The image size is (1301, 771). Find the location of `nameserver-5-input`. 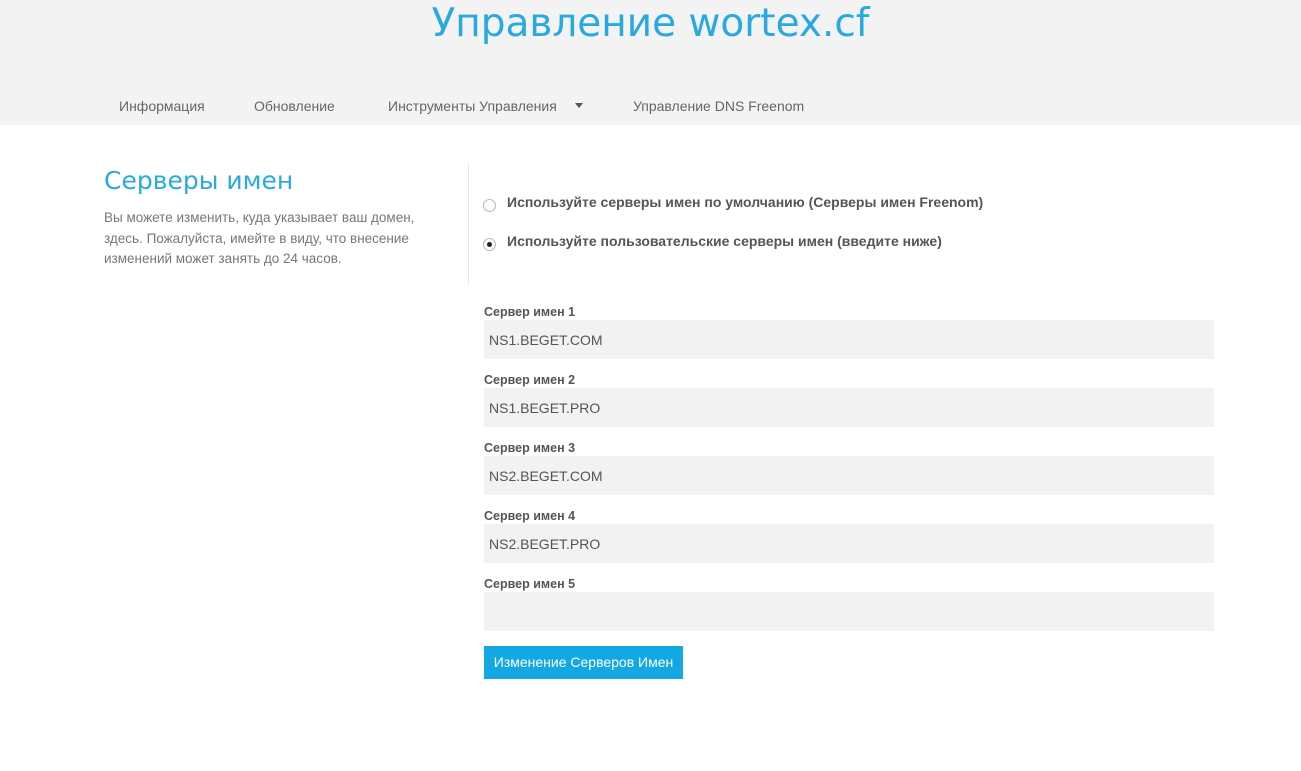

nameserver-5-input is located at coordinates (849, 611).